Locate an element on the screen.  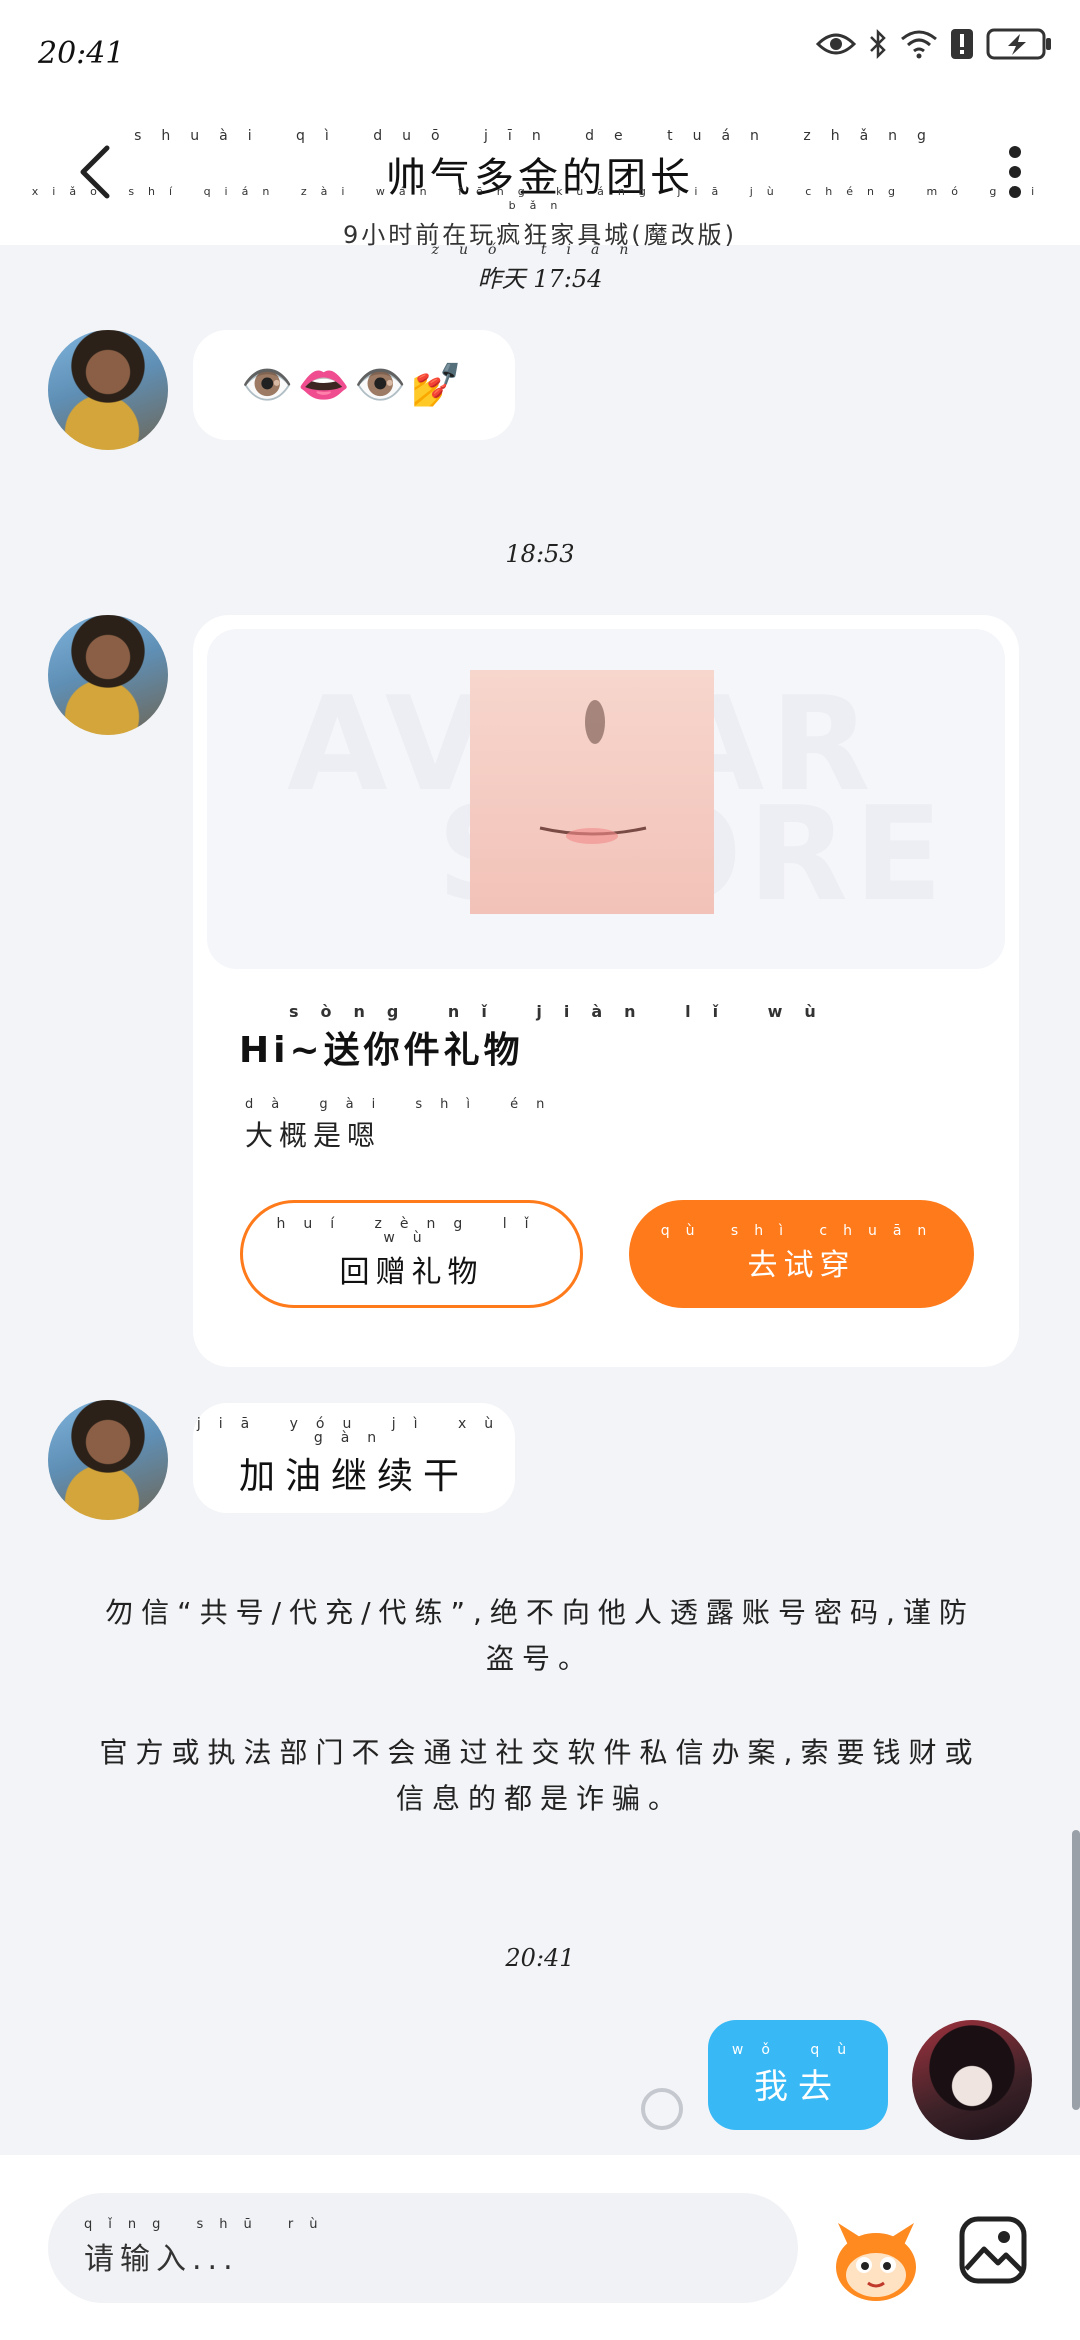
message-input-pinyin: qǐng shū rù is located at coordinates (209, 2224).